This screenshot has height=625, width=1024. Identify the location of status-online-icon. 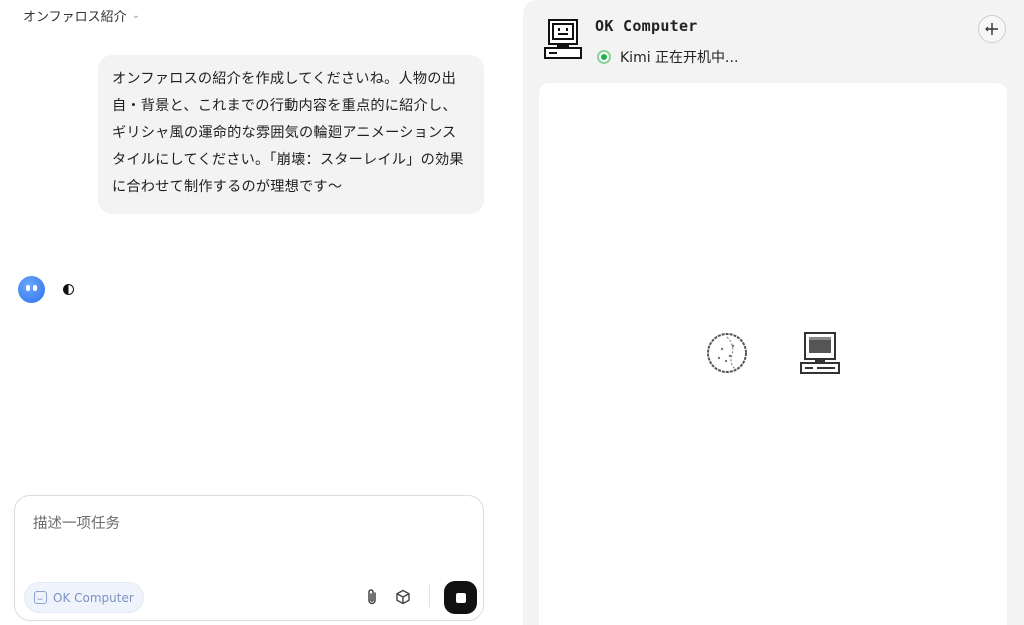
(604, 57).